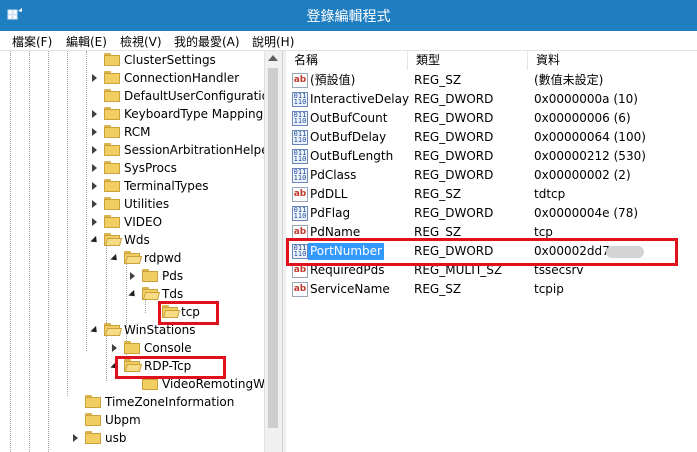 Image resolution: width=697 pixels, height=452 pixels. What do you see at coordinates (360, 99) in the screenshot?
I see `value-name: InteractiveDelay` at bounding box center [360, 99].